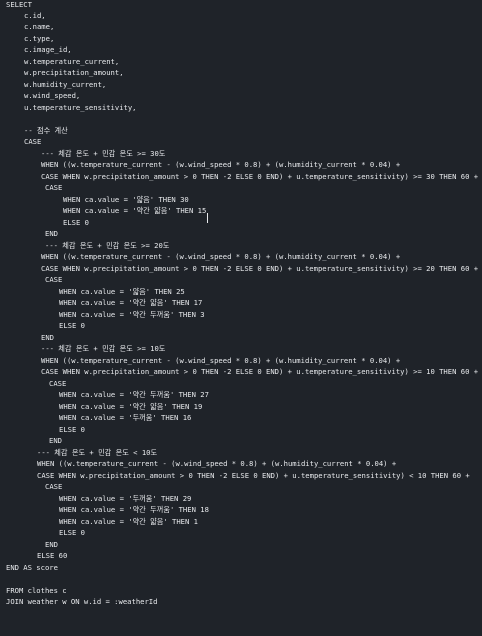 The width and height of the screenshot is (482, 636). I want to click on code-line: WHEN ca.value = '약간 두꺼움' THEN 27, so click(134, 394).